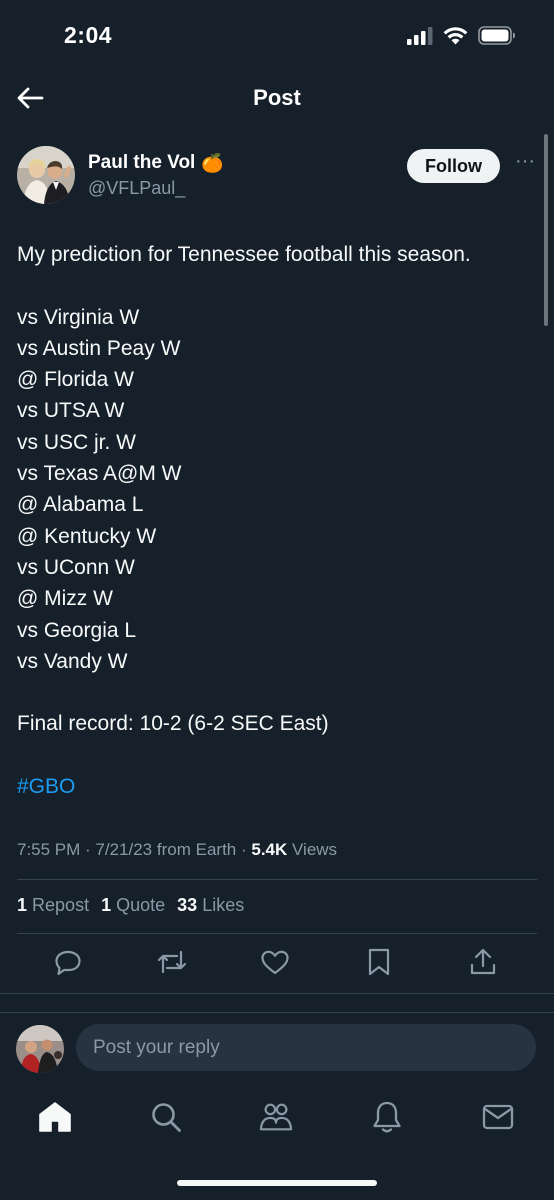 The width and height of the screenshot is (554, 1200). What do you see at coordinates (210, 905) in the screenshot?
I see `likes-stat: 33 Likes` at bounding box center [210, 905].